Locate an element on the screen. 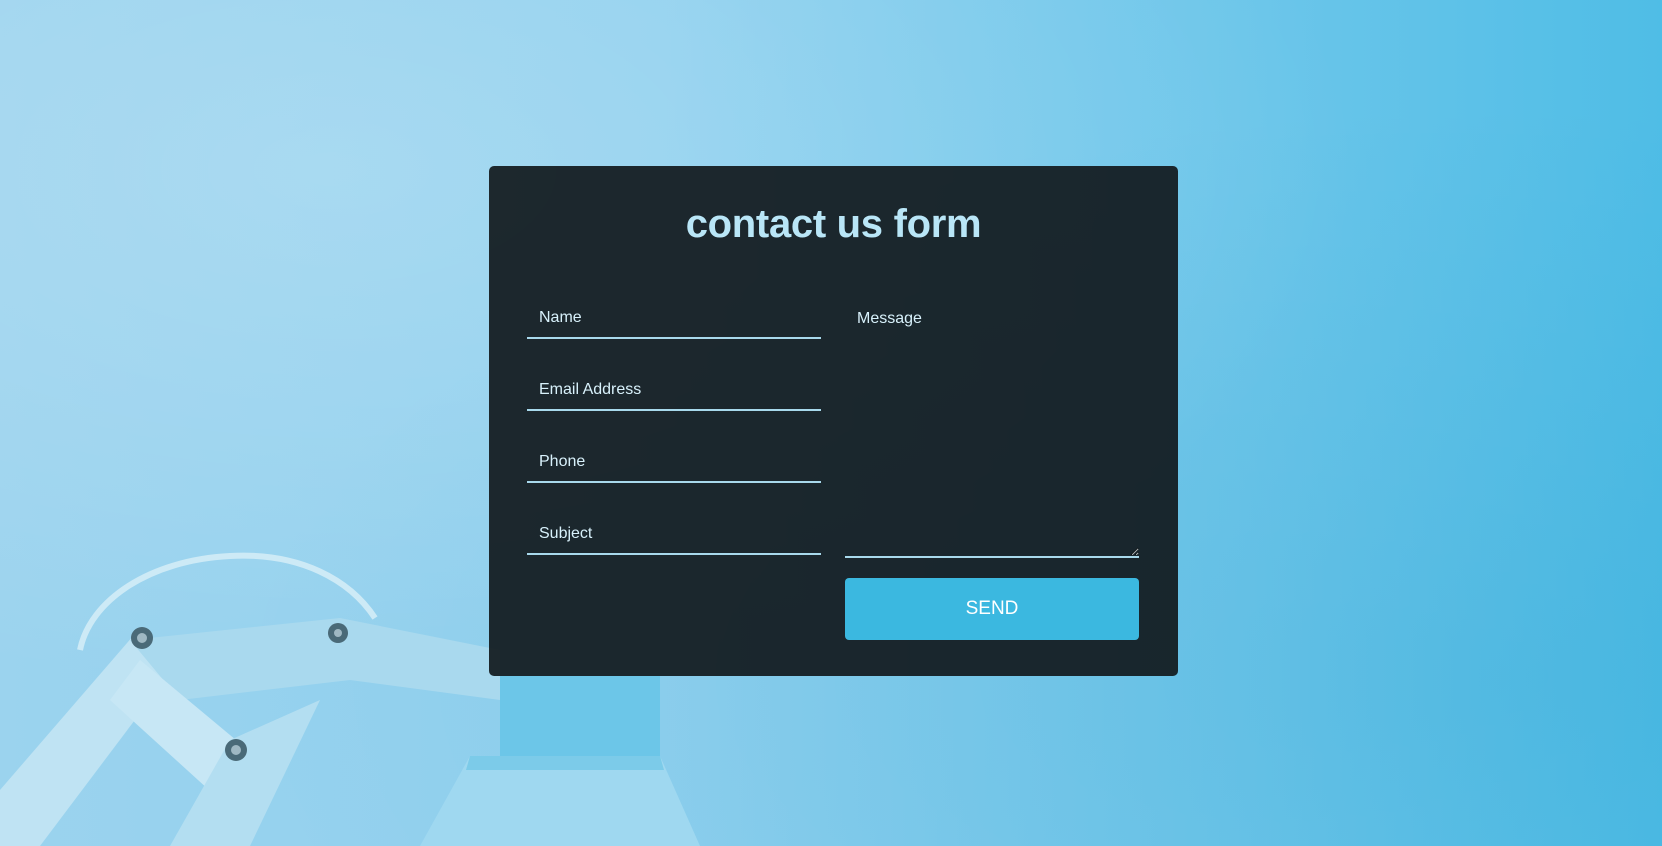 The width and height of the screenshot is (1662, 846). send-button: SEND is located at coordinates (992, 609).